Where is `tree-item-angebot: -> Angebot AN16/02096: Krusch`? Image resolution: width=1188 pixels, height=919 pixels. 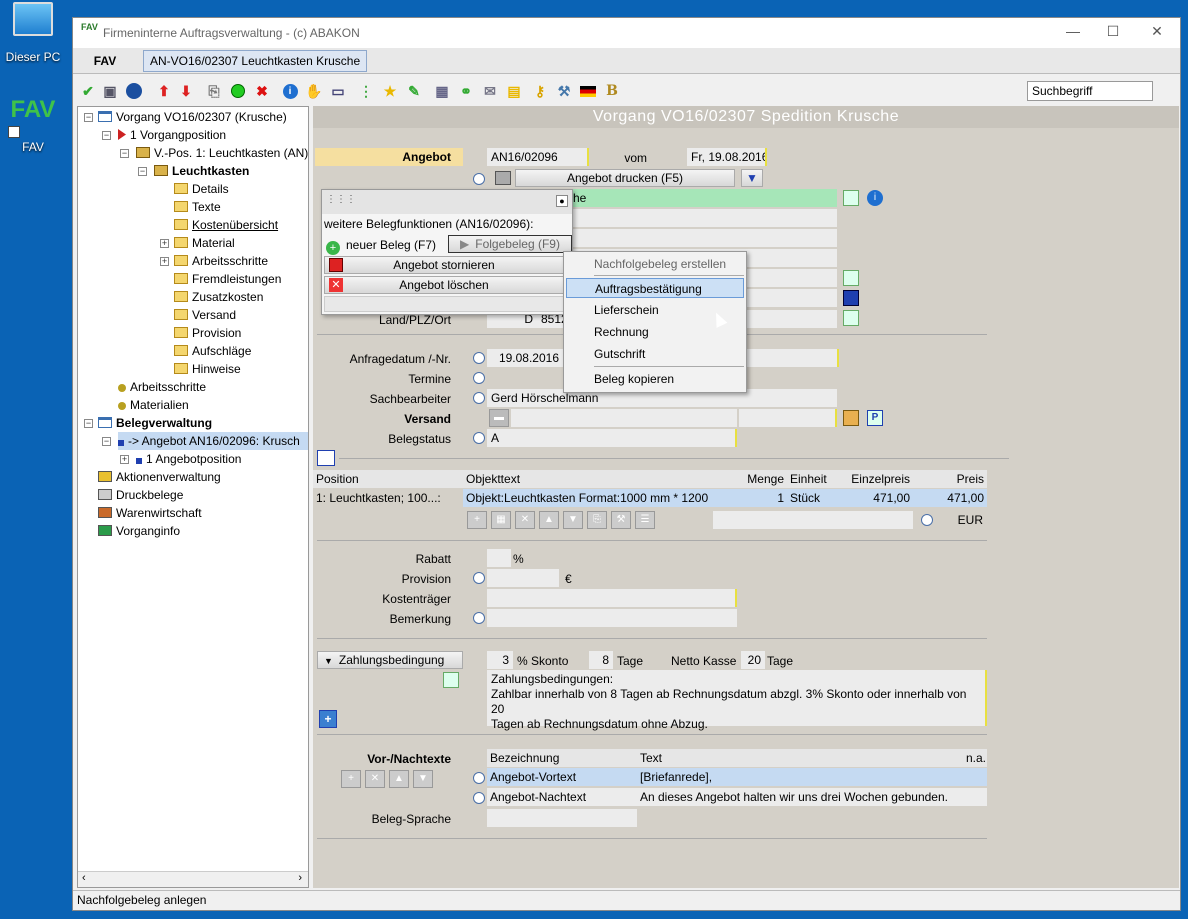 tree-item-angebot: -> Angebot AN16/02096: Krusch is located at coordinates (213, 441).